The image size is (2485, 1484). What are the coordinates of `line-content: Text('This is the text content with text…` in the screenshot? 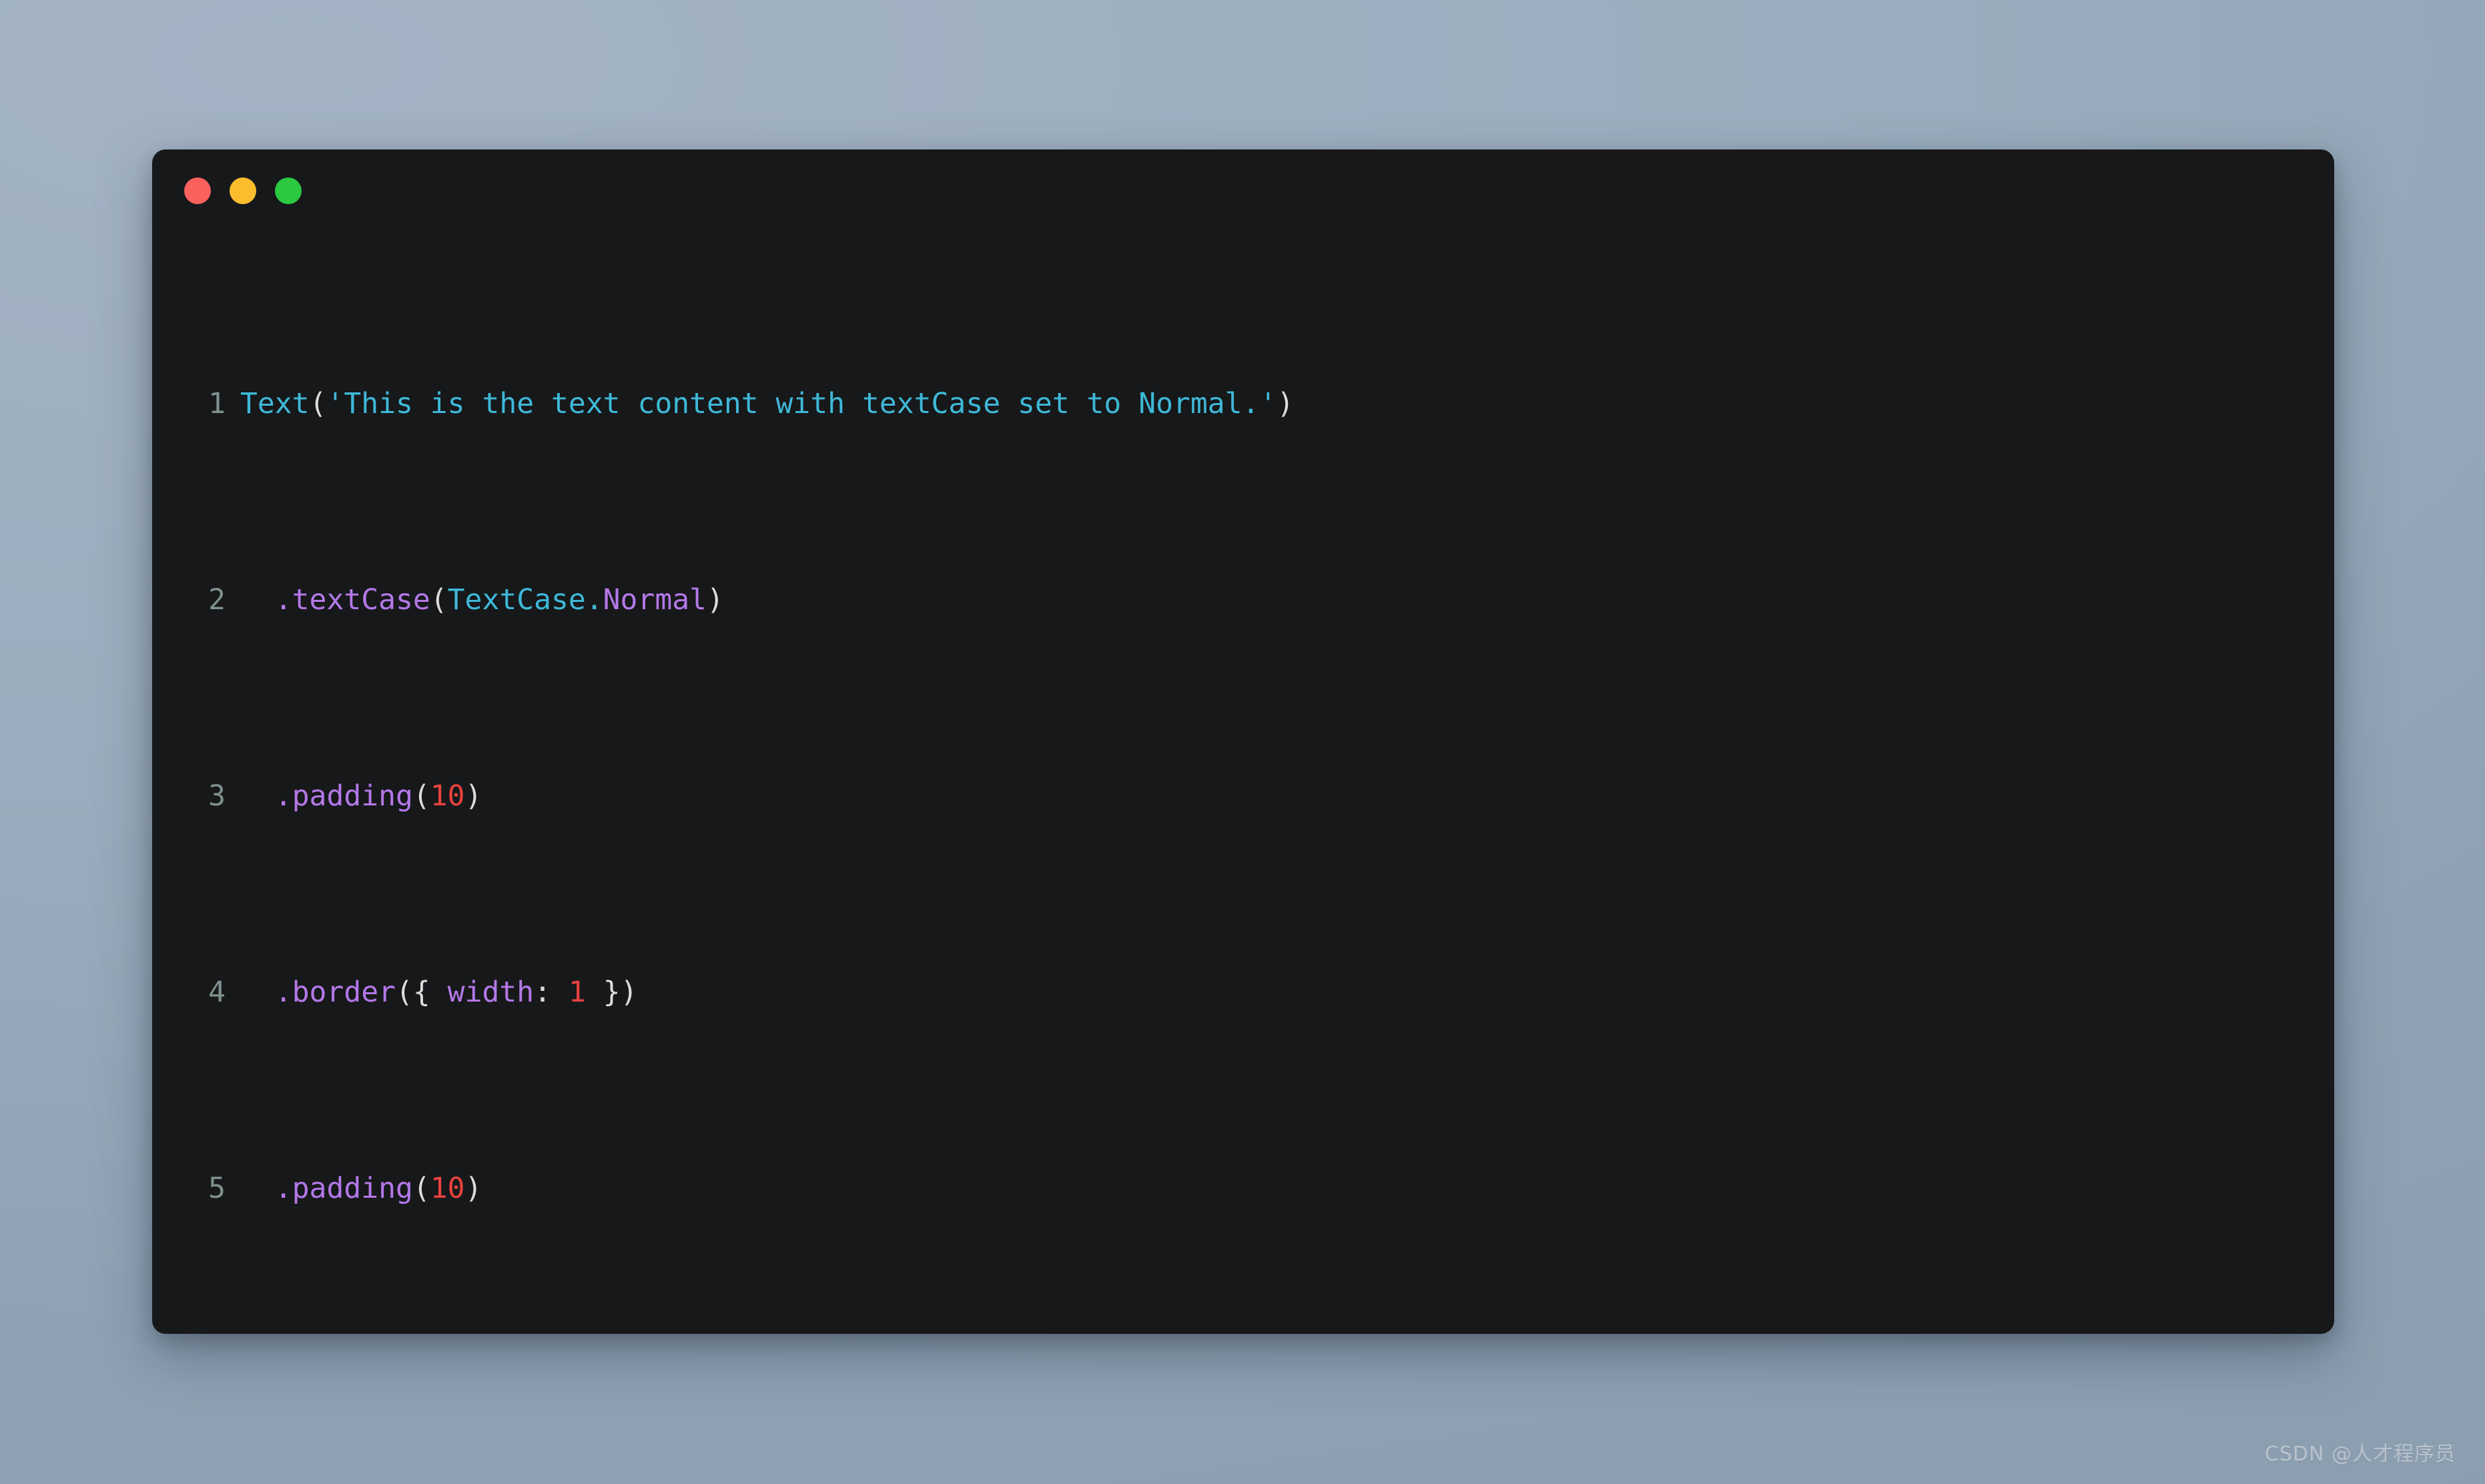 It's located at (767, 404).